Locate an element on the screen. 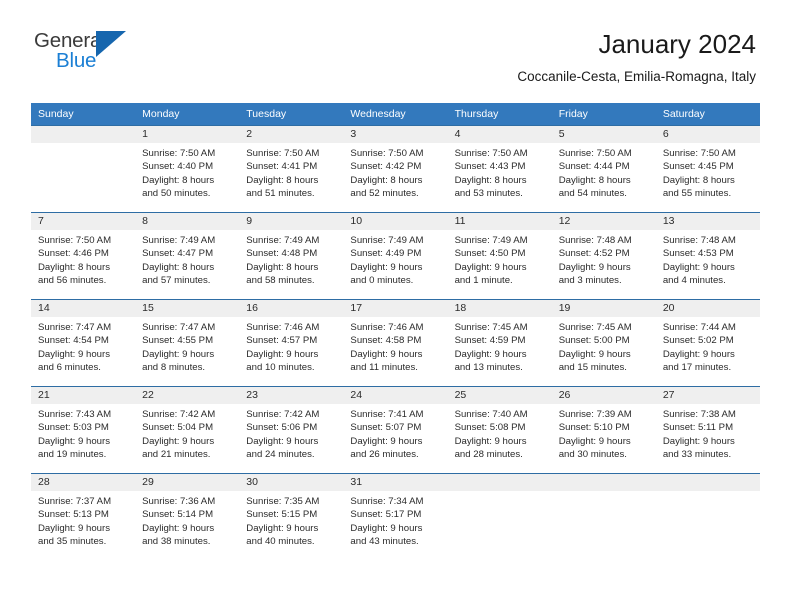 The image size is (792, 612). sunset-time: Sunset: 5:00 PM is located at coordinates (594, 341).